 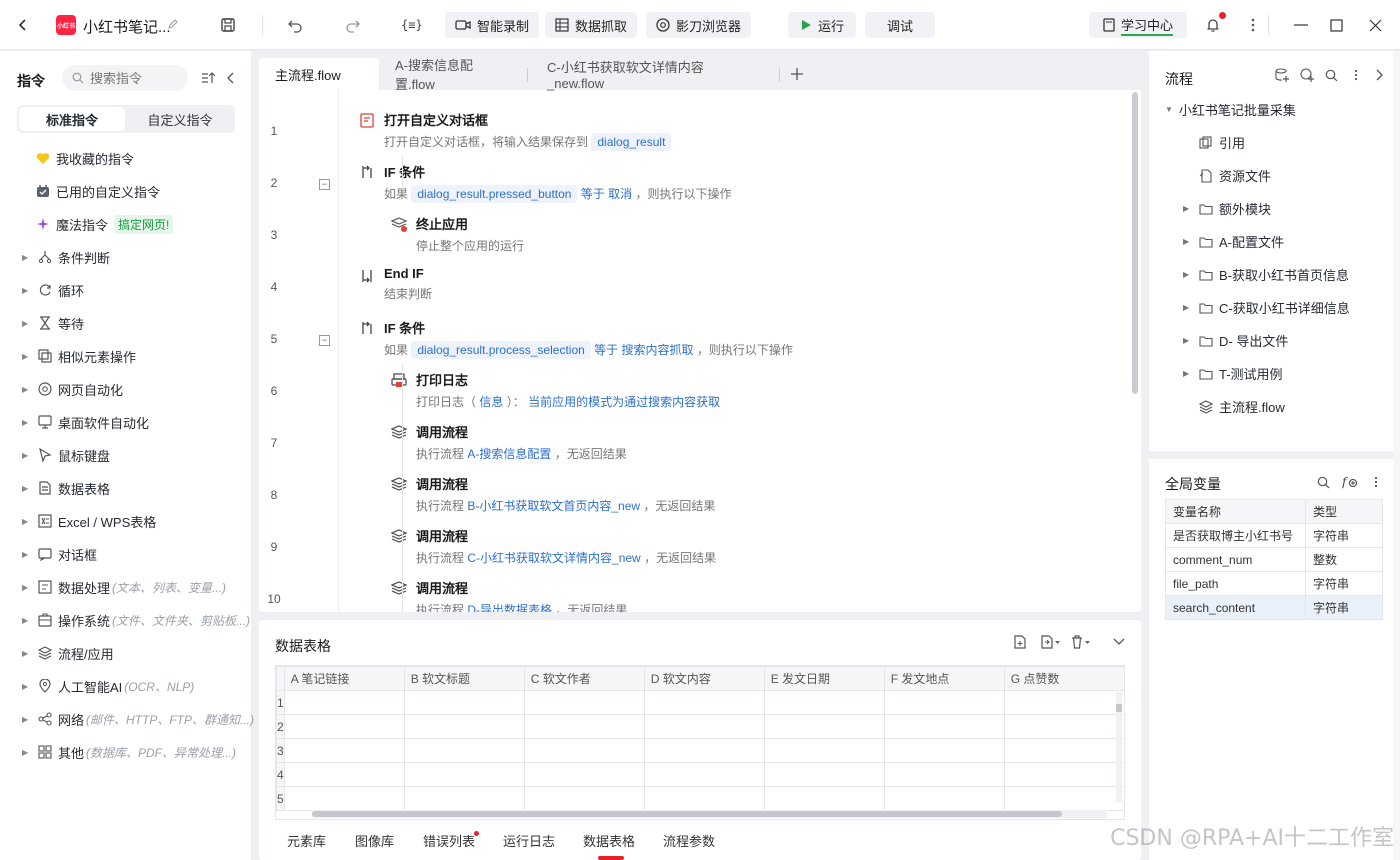 I want to click on instruction-group: ▶ 相似元素操作, so click(x=68, y=356).